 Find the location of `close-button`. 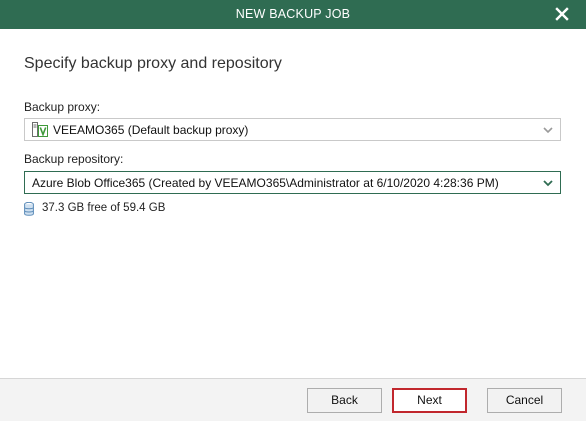

close-button is located at coordinates (562, 14).